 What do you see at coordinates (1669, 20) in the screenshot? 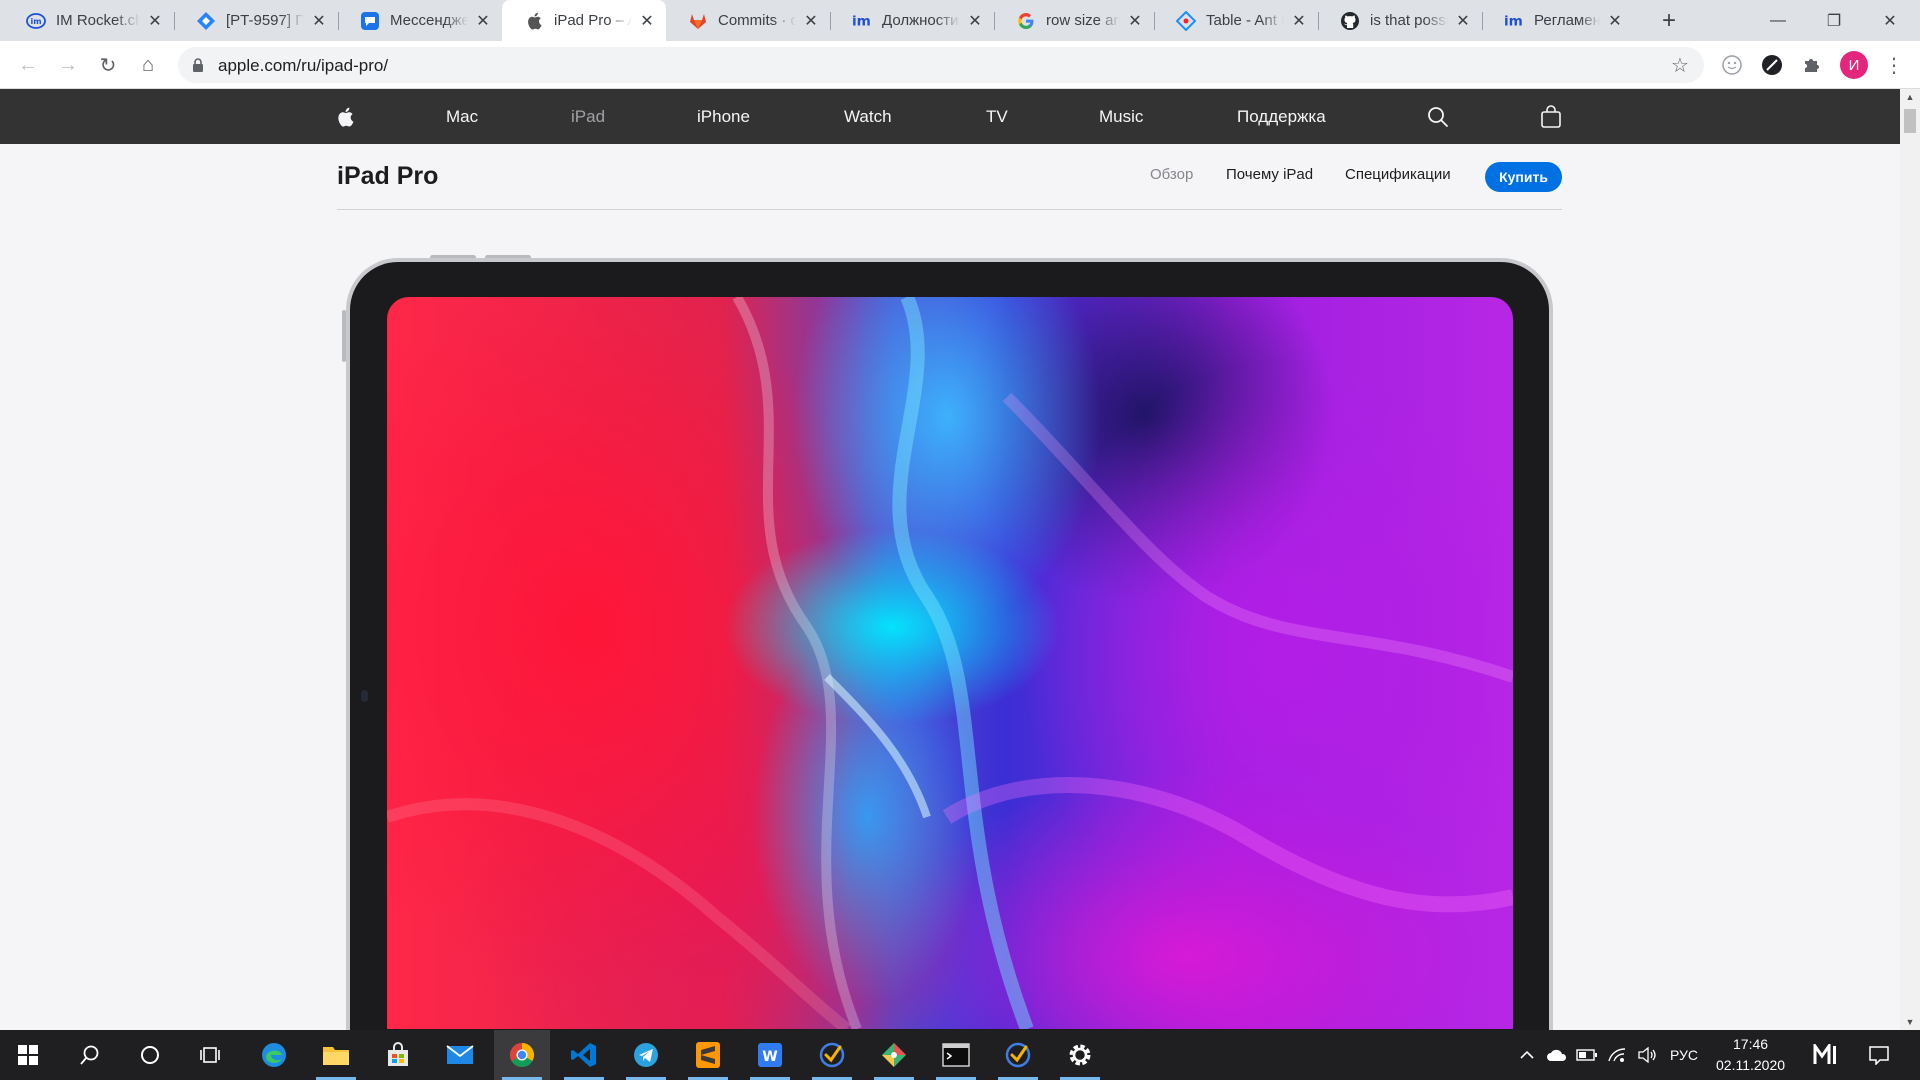
I see `new-tab-button: +` at bounding box center [1669, 20].